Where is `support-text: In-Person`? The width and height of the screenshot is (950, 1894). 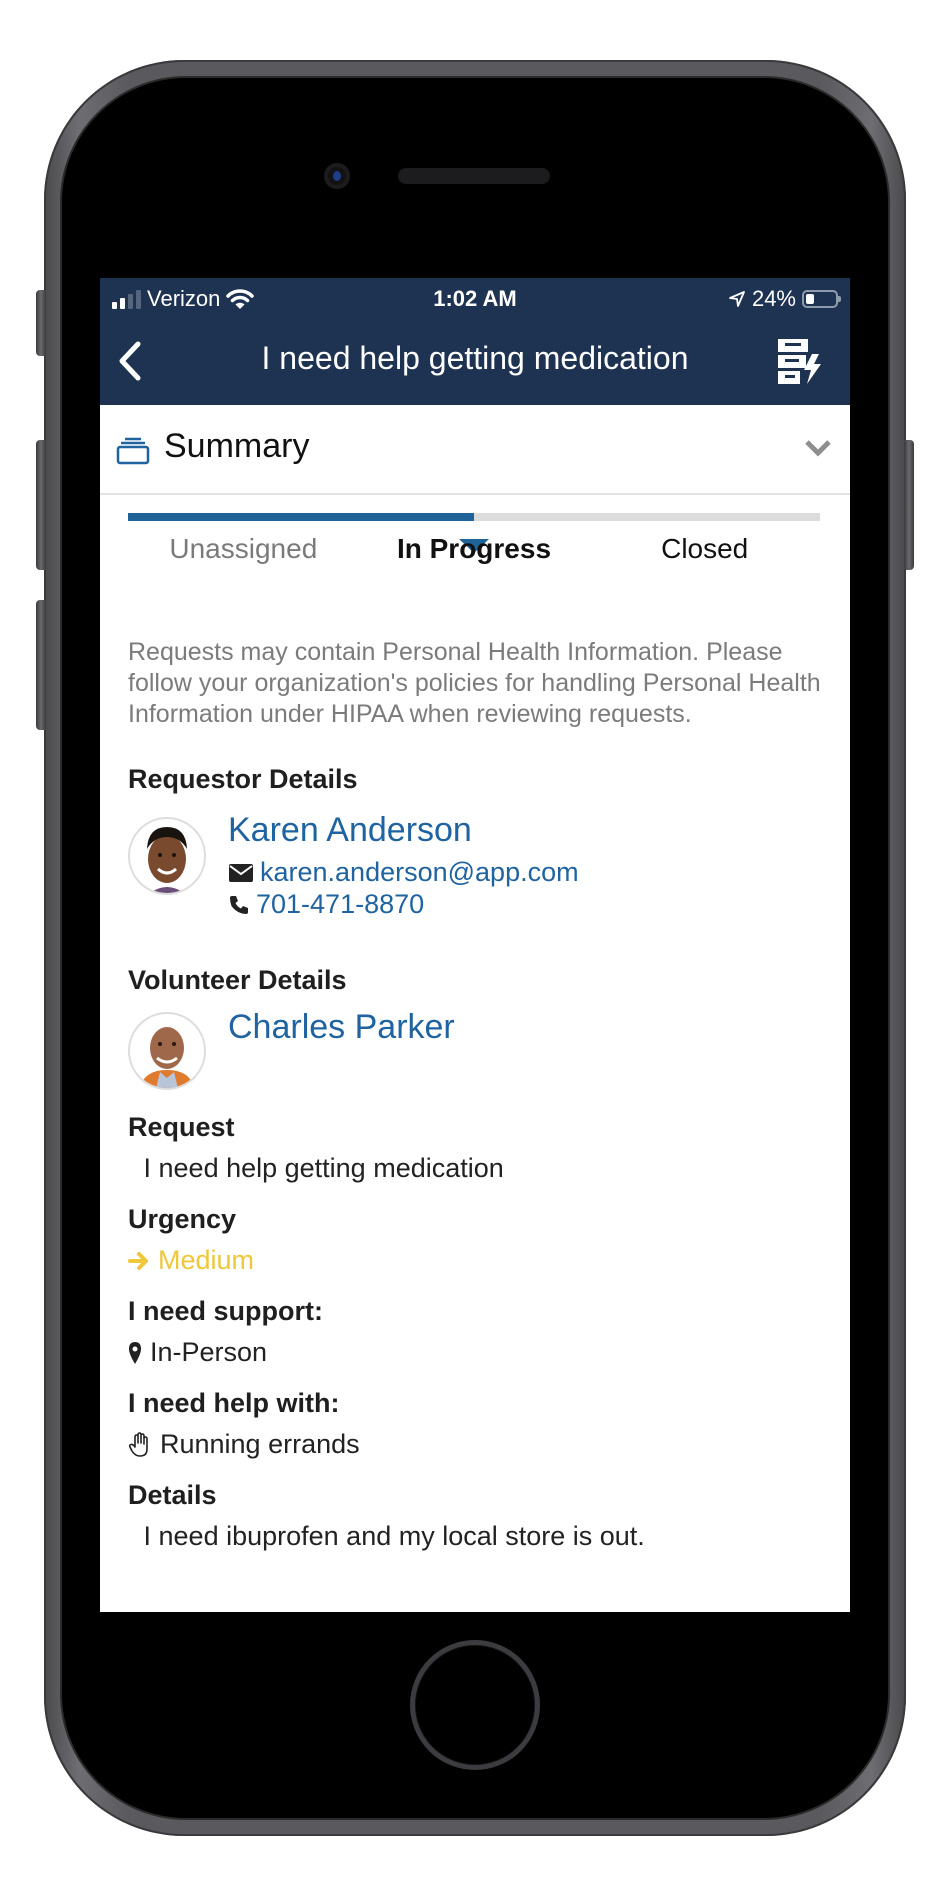 support-text: In-Person is located at coordinates (209, 1352).